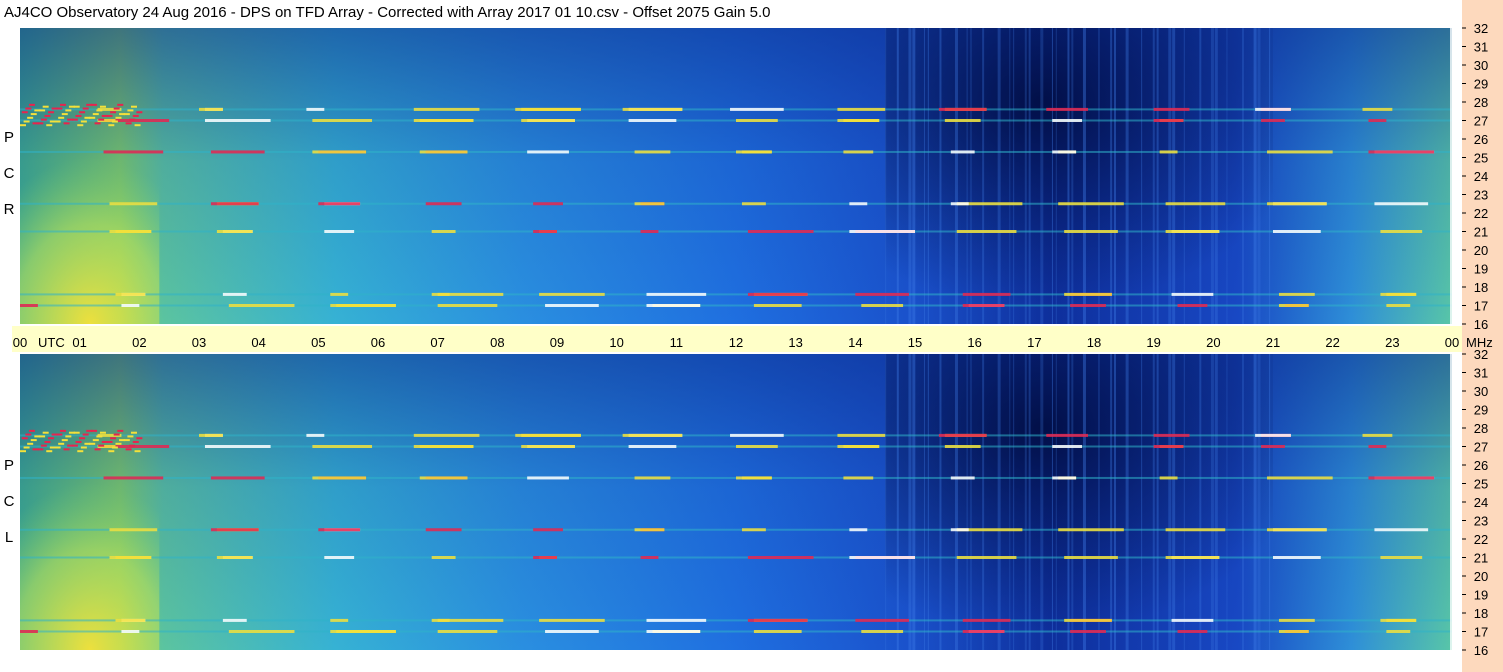  Describe the element at coordinates (1481, 650) in the screenshot. I see `frequency-tick-label: 16` at that location.